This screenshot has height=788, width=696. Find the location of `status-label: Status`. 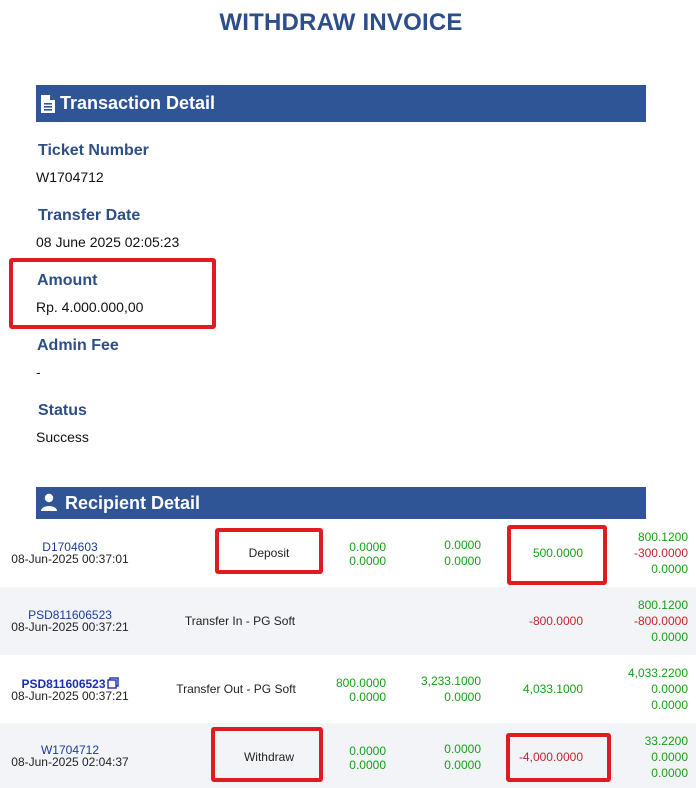

status-label: Status is located at coordinates (62, 410).